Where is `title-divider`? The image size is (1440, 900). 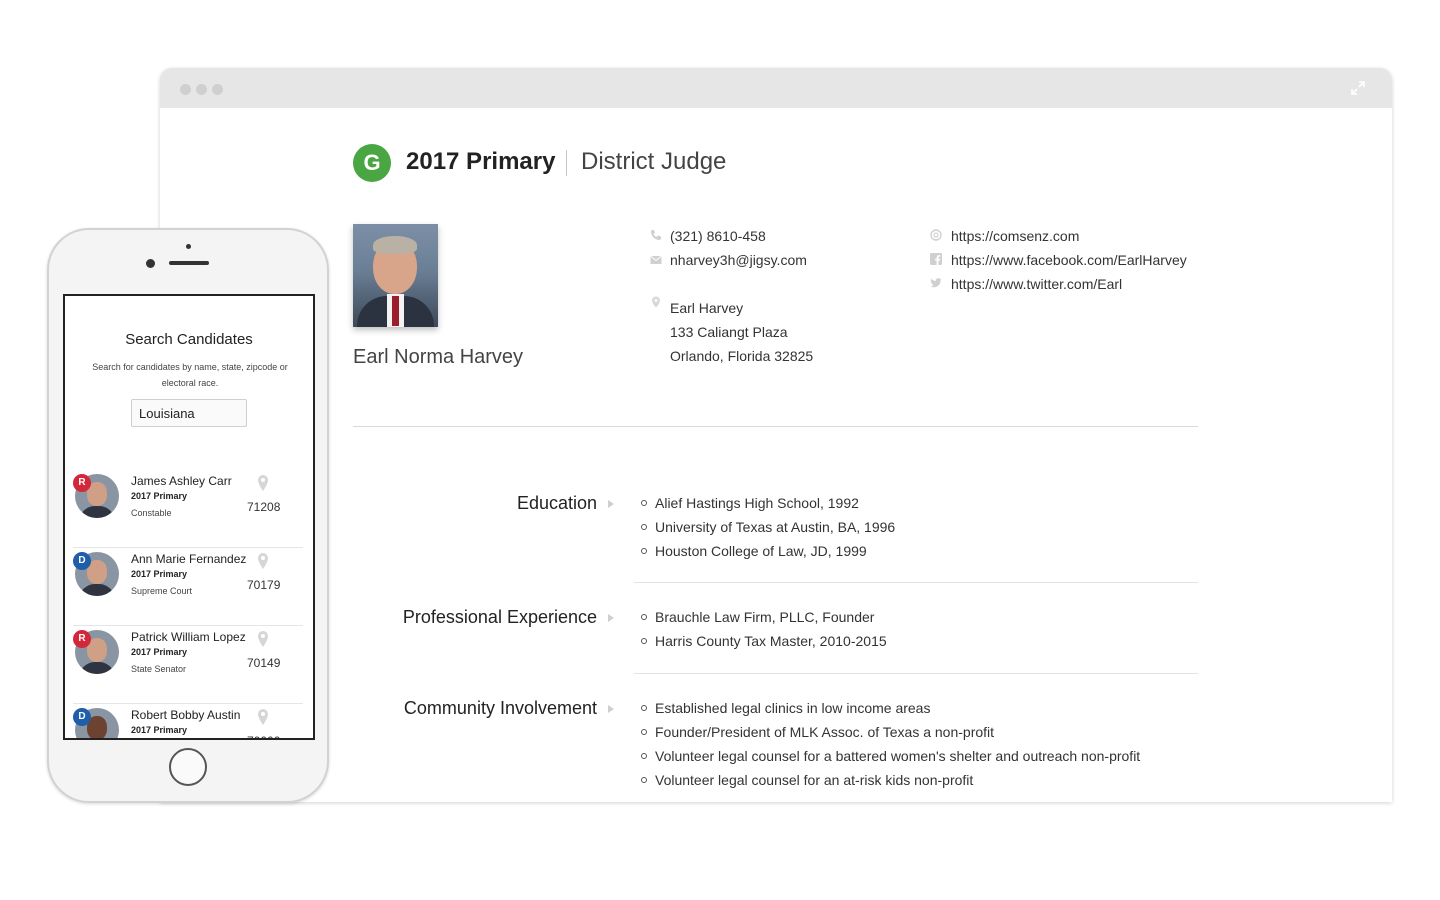
title-divider is located at coordinates (566, 163).